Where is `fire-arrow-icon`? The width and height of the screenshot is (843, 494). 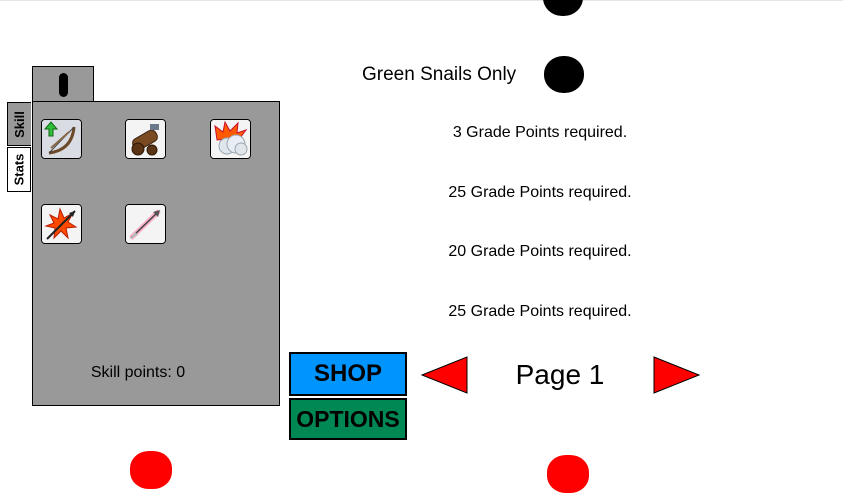 fire-arrow-icon is located at coordinates (61, 224).